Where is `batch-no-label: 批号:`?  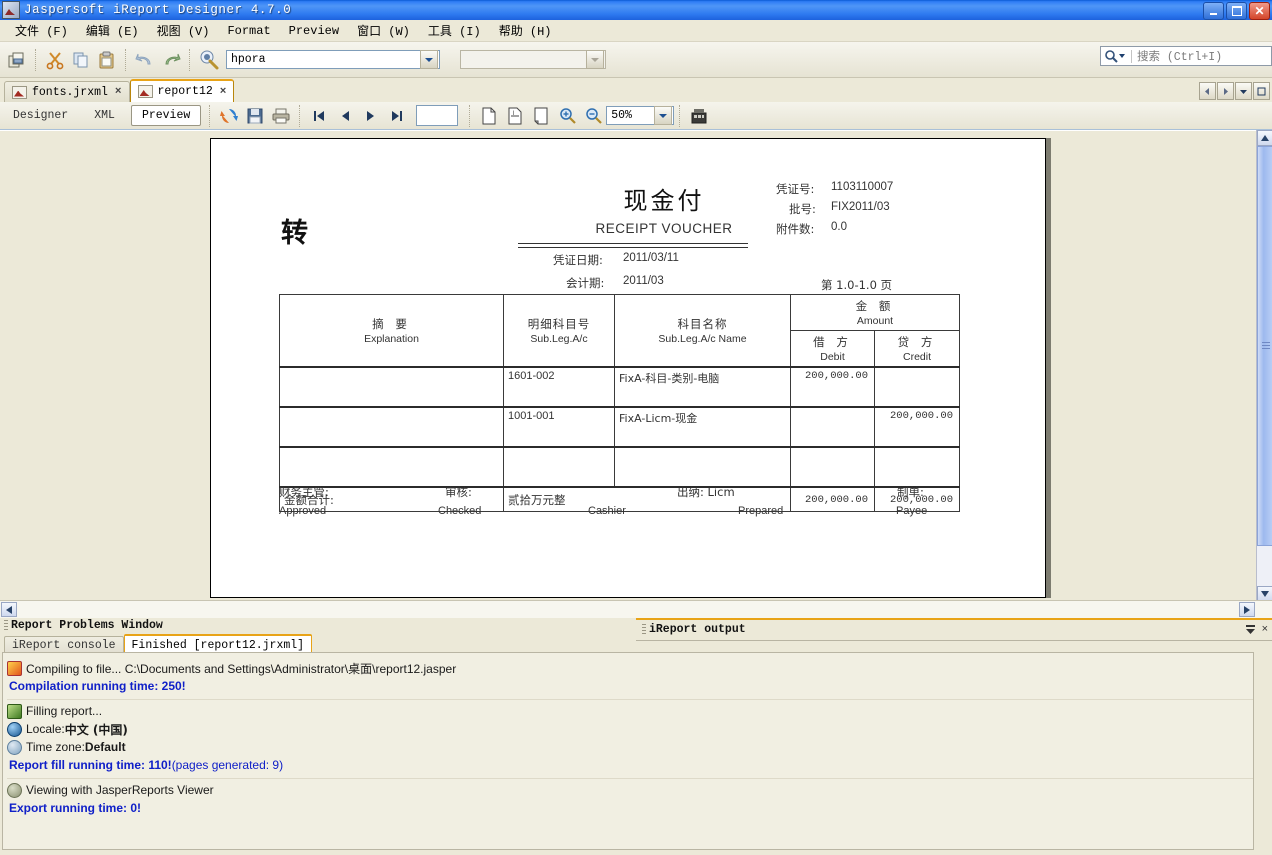 batch-no-label: 批号: is located at coordinates (802, 209).